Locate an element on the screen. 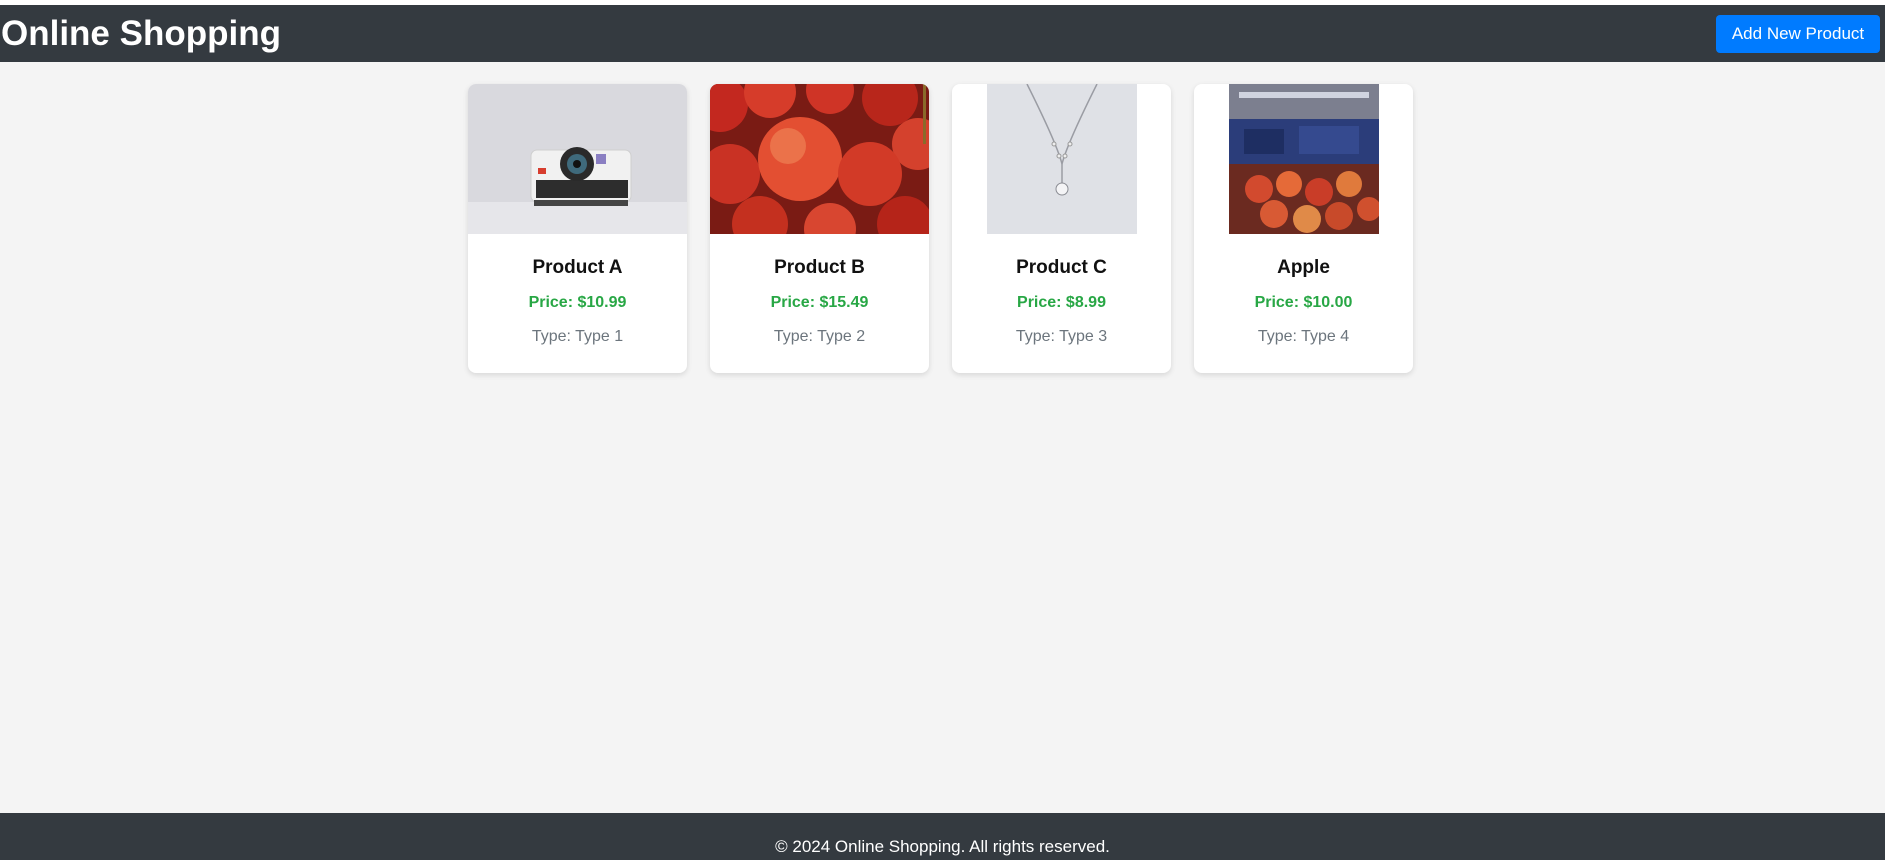 The height and width of the screenshot is (860, 1885). product-price: Price: $10.99 is located at coordinates (577, 302).